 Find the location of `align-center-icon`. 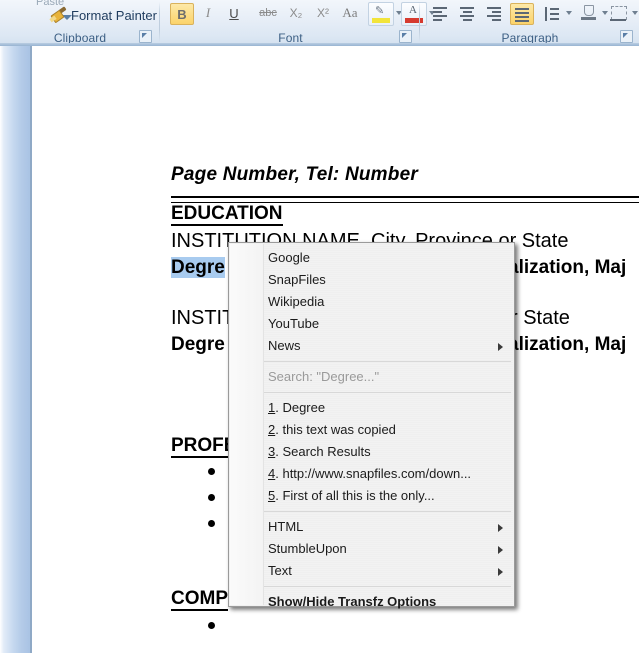

align-center-icon is located at coordinates (467, 13).